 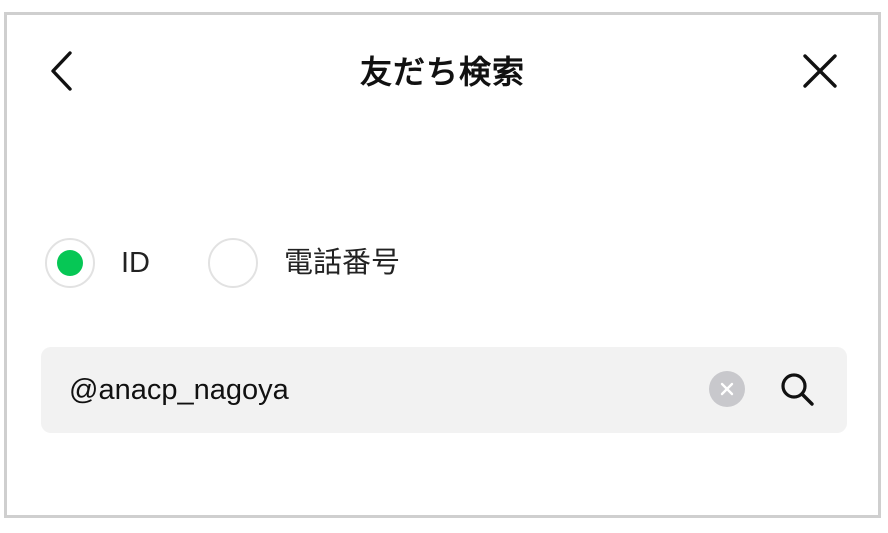 I want to click on radio-unselected-dot, so click(x=233, y=263).